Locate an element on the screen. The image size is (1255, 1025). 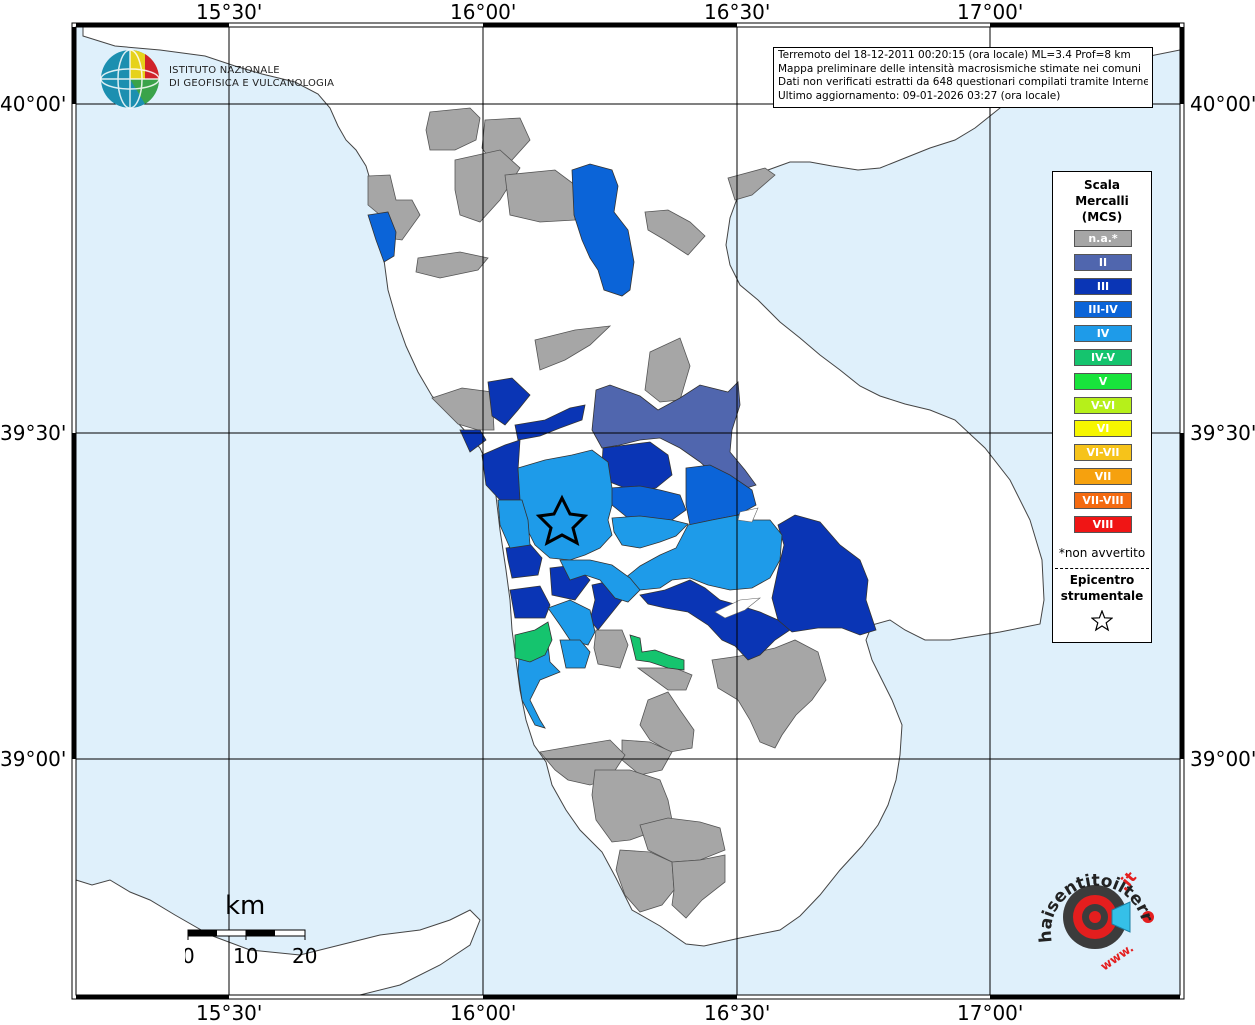
tick-right-3900: 39°00' is located at coordinates (1222, 759).